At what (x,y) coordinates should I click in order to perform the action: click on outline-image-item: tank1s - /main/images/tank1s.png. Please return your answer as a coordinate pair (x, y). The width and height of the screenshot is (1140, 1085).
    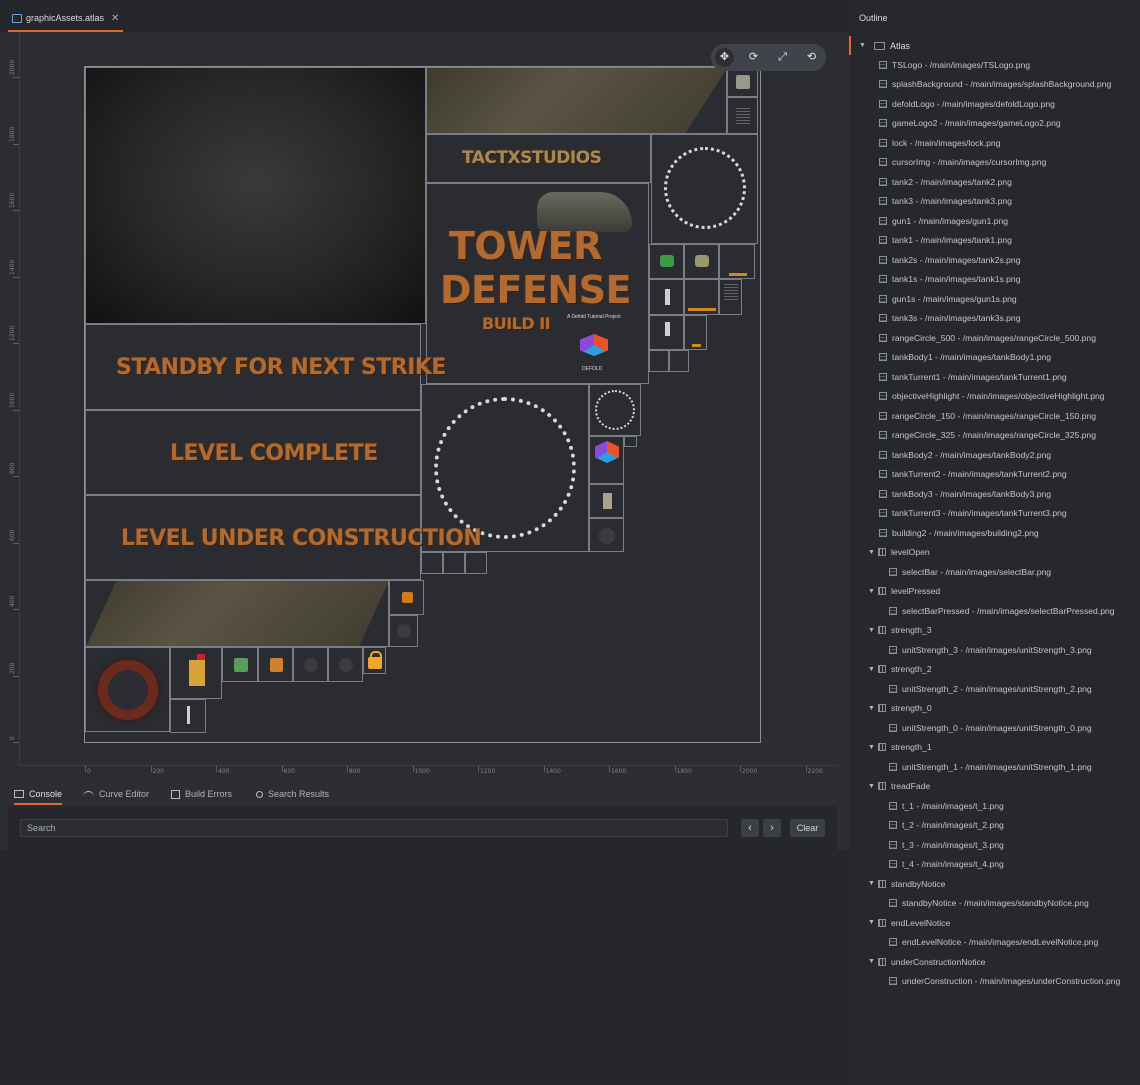
    Looking at the image, I should click on (994, 280).